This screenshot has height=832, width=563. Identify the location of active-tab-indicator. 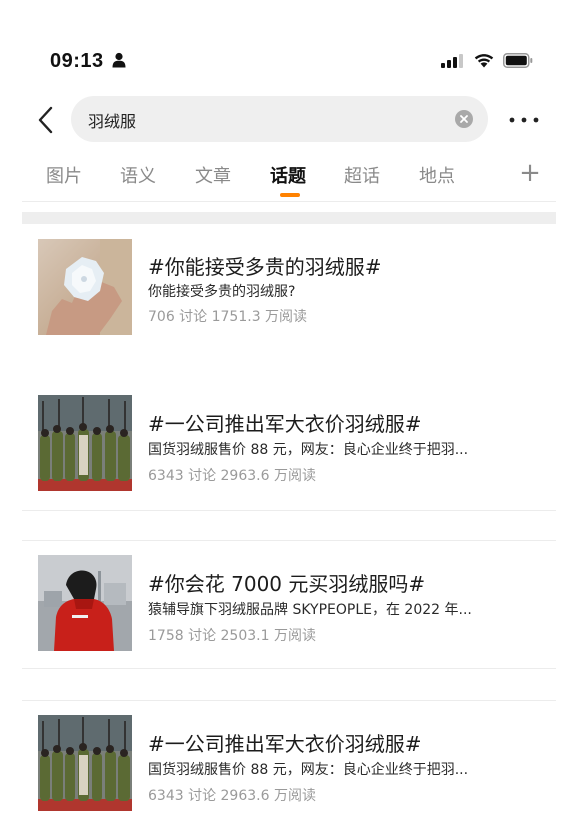
(290, 195).